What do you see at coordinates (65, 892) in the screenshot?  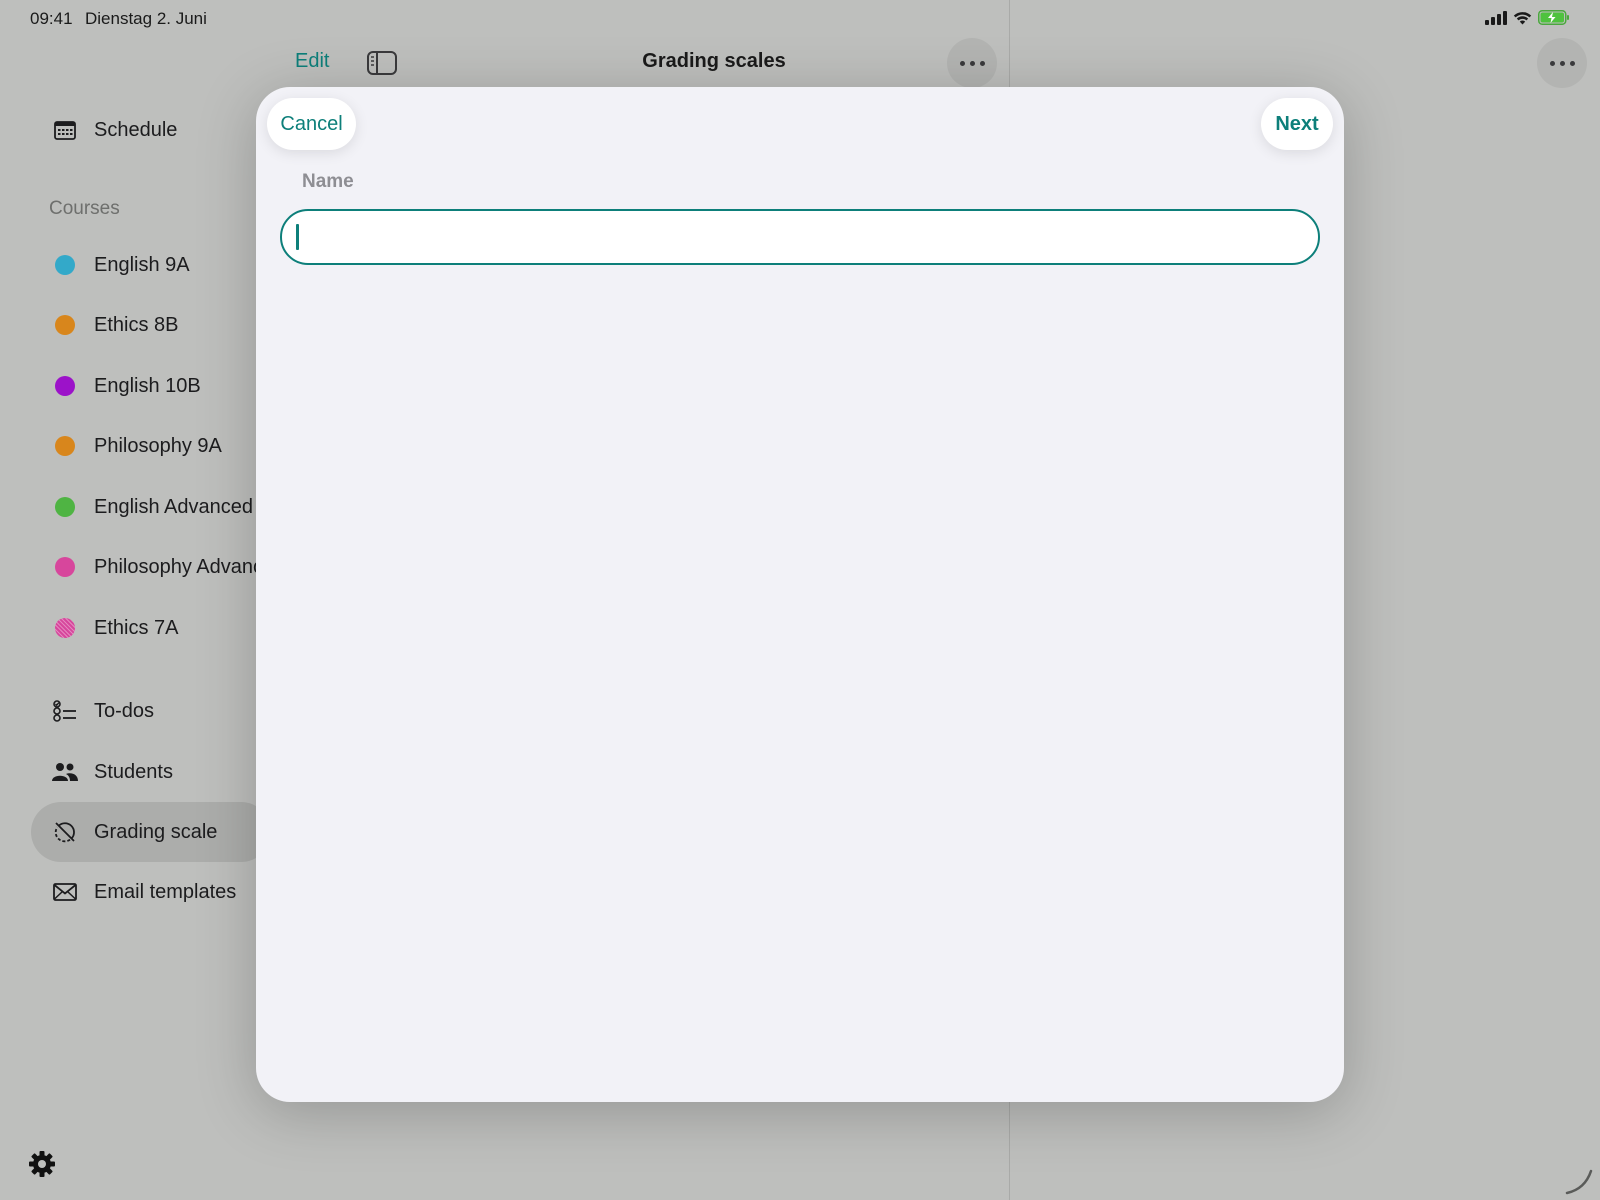 I see `envelope-icon` at bounding box center [65, 892].